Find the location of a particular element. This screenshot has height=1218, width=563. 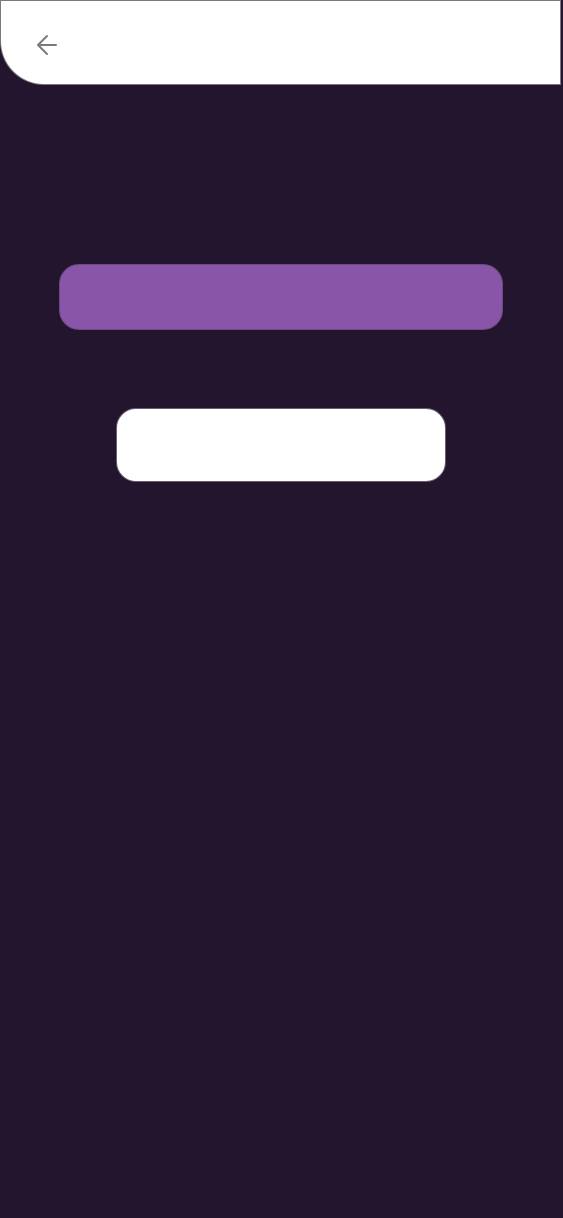

primary-action-bar is located at coordinates (281, 297).